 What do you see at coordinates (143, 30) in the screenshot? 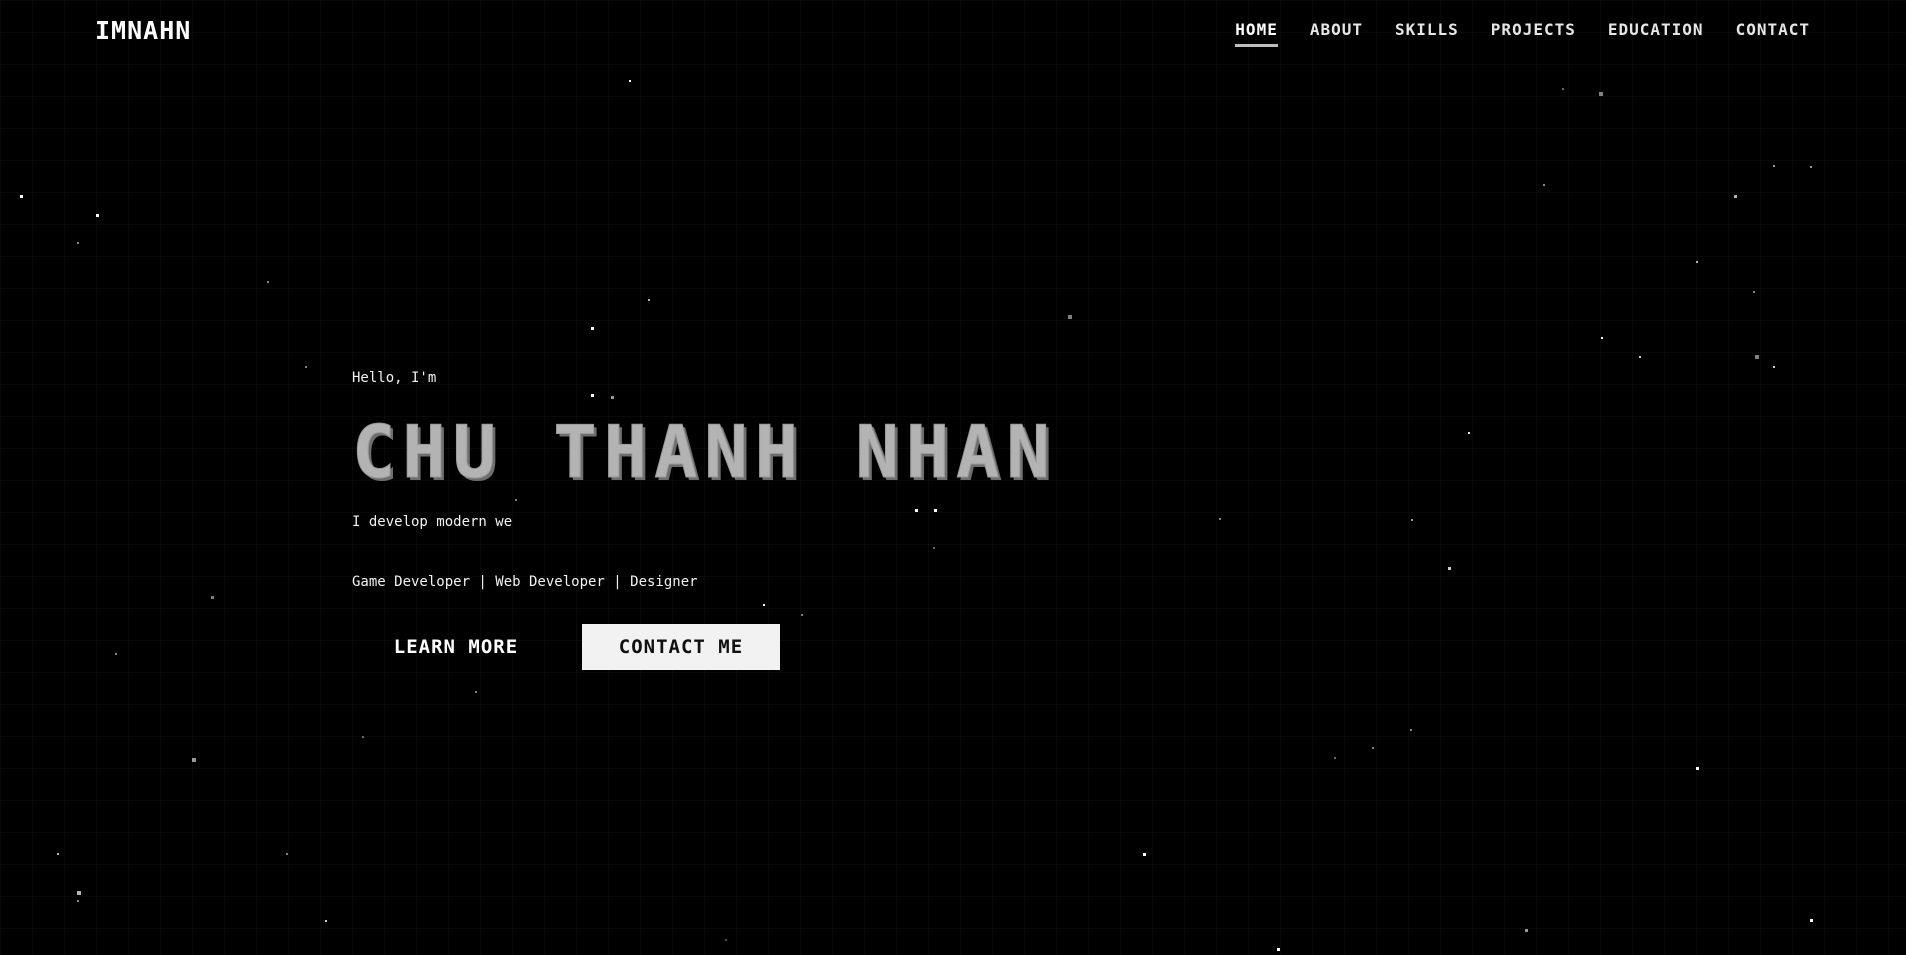
I see `site-logo: IMNAHN` at bounding box center [143, 30].